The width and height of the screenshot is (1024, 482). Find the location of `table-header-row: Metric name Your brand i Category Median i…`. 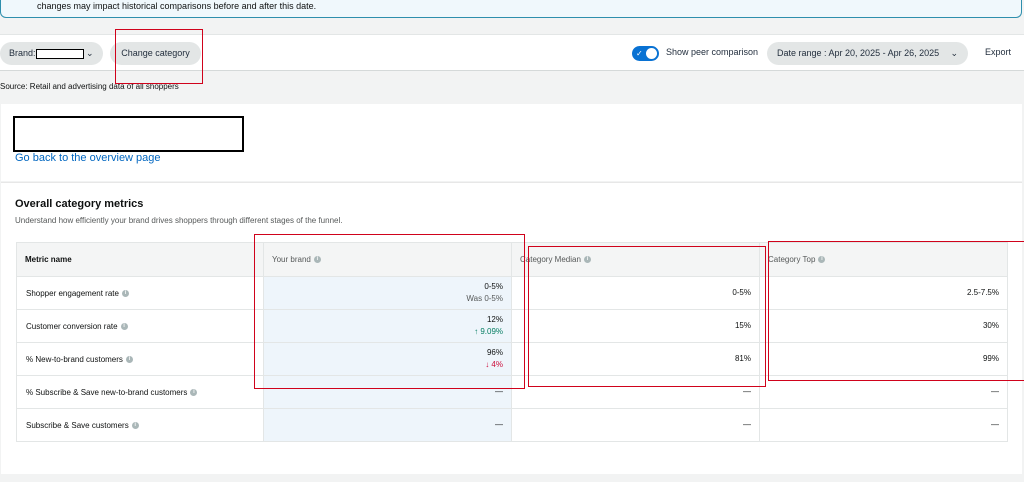

table-header-row: Metric name Your brand i Category Median i… is located at coordinates (512, 259).